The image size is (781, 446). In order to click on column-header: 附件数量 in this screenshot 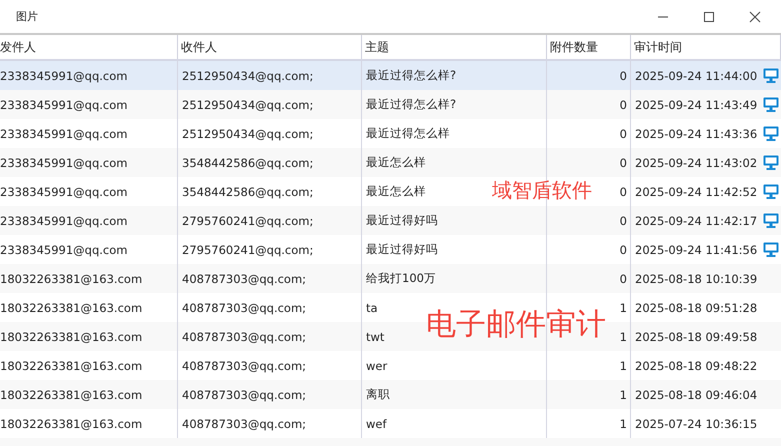, I will do `click(589, 47)`.